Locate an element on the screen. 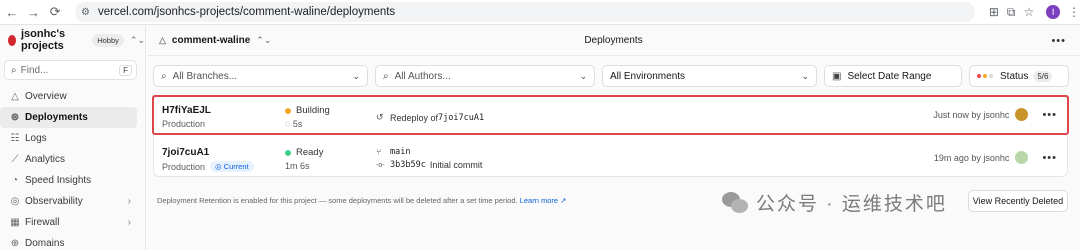  sidebar-item-analytics: ⟋ Analytics is located at coordinates (68, 159).